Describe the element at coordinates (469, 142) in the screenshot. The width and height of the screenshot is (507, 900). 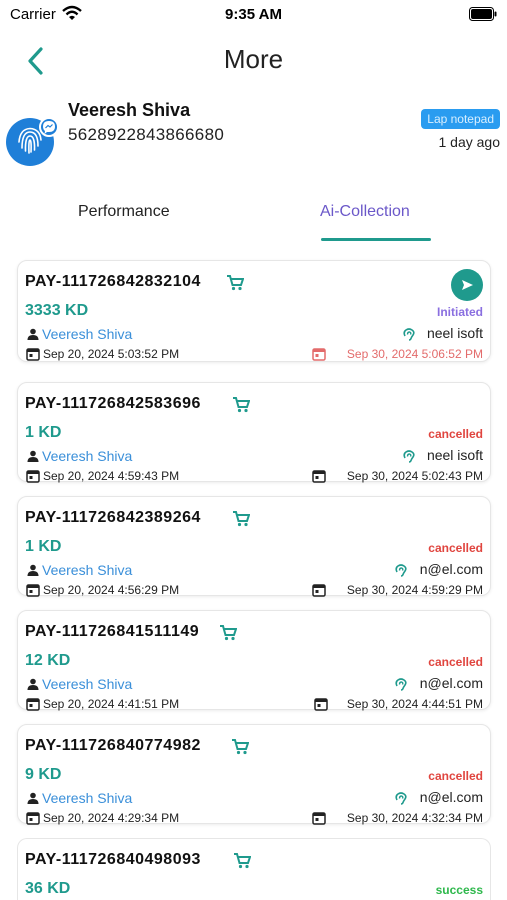
I see `last-seen-label: 1 day ago` at that location.